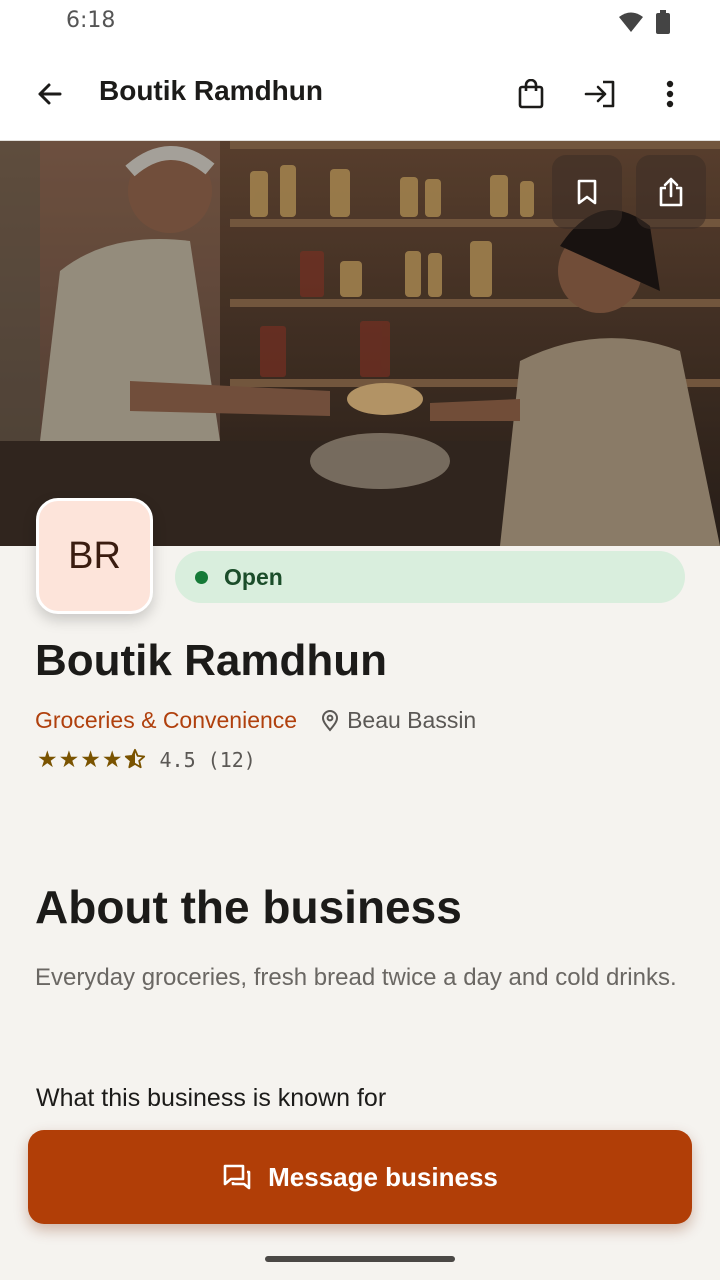 The image size is (720, 1280). I want to click on login-button, so click(600, 94).